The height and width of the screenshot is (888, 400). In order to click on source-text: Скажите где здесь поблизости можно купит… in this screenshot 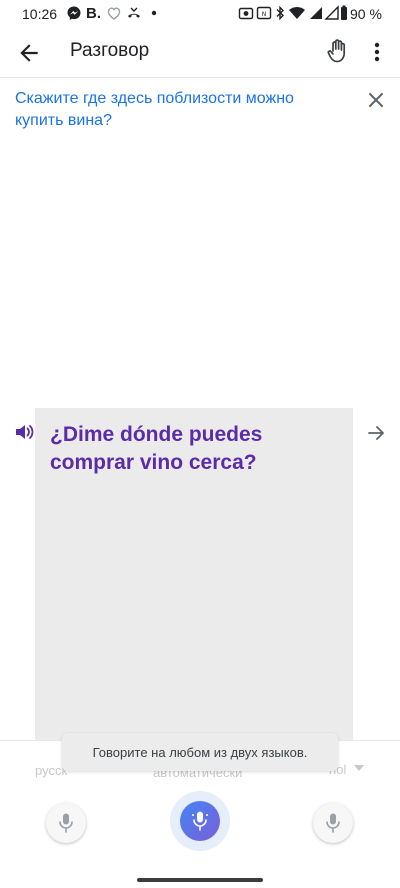, I will do `click(154, 109)`.